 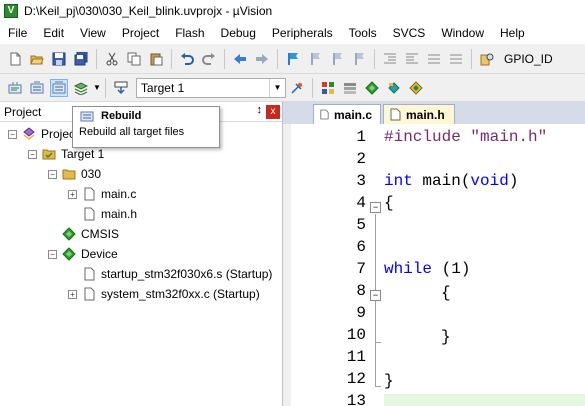 I want to click on line-number: 8, so click(x=361, y=291).